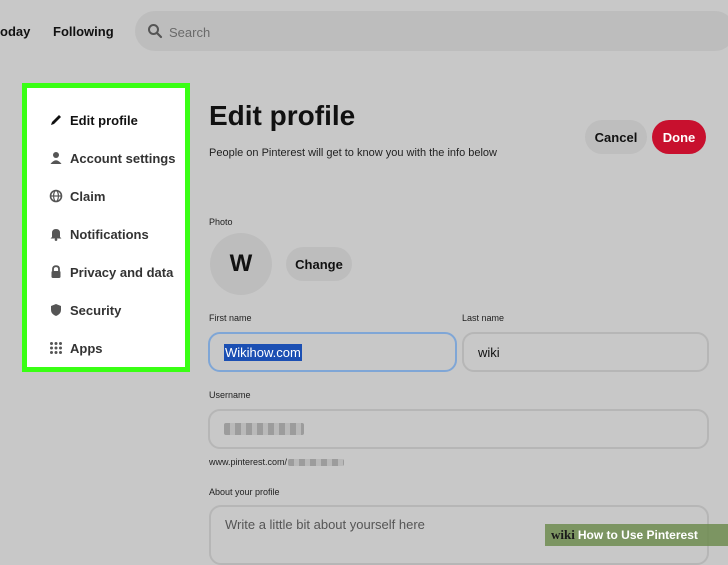 This screenshot has height=565, width=728. I want to click on sidebar-item-security: Security, so click(85, 310).